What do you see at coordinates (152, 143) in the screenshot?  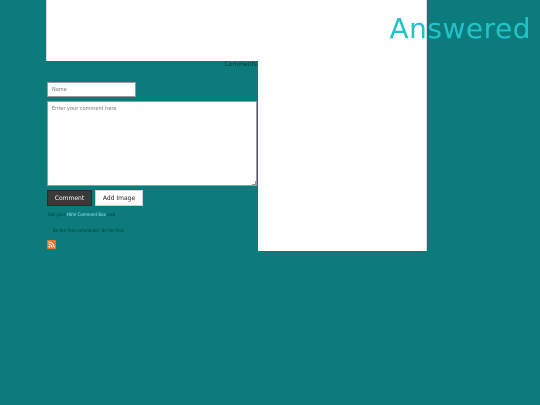 I see `comment-textarea` at bounding box center [152, 143].